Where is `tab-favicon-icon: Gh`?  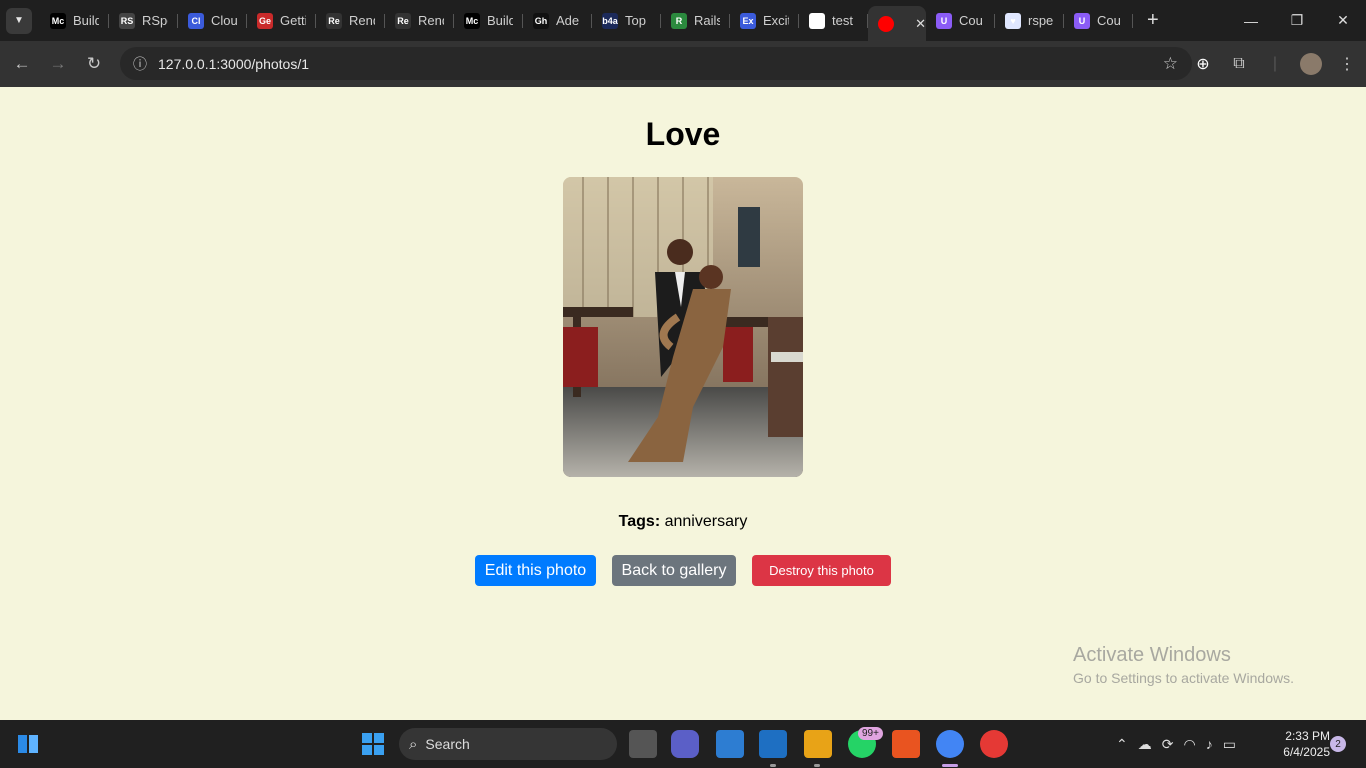 tab-favicon-icon: Gh is located at coordinates (541, 20).